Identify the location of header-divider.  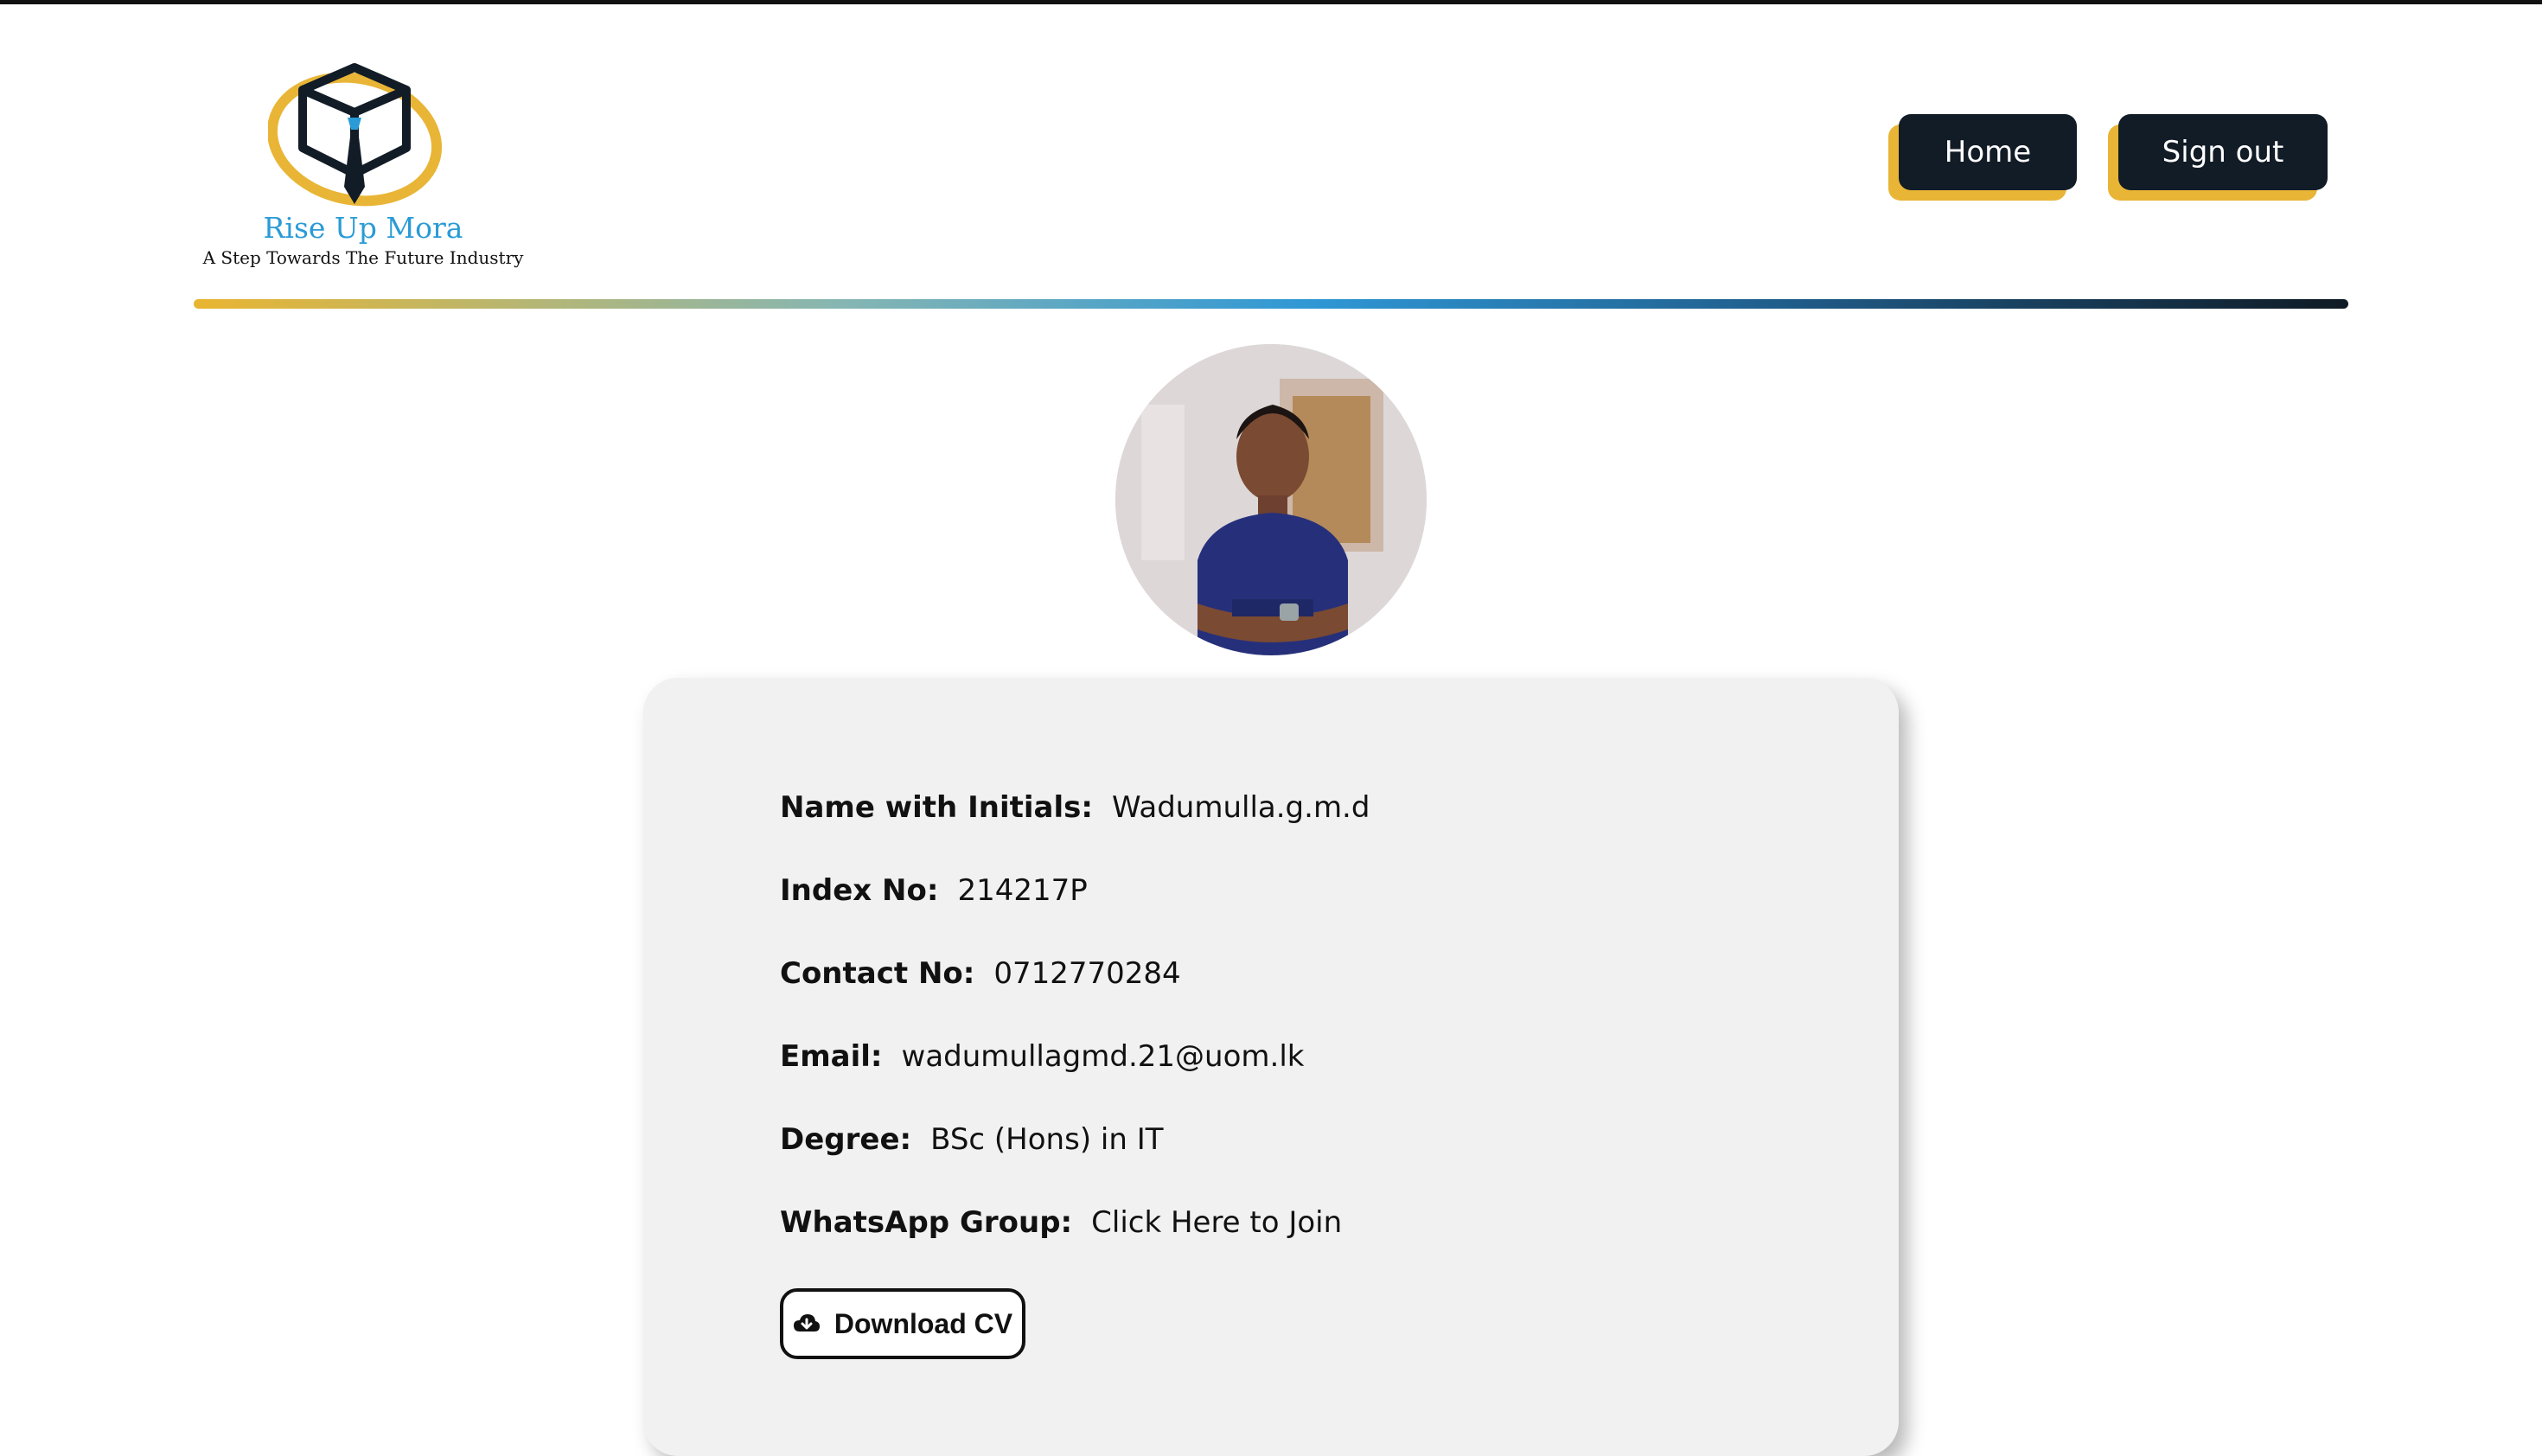
(1271, 304).